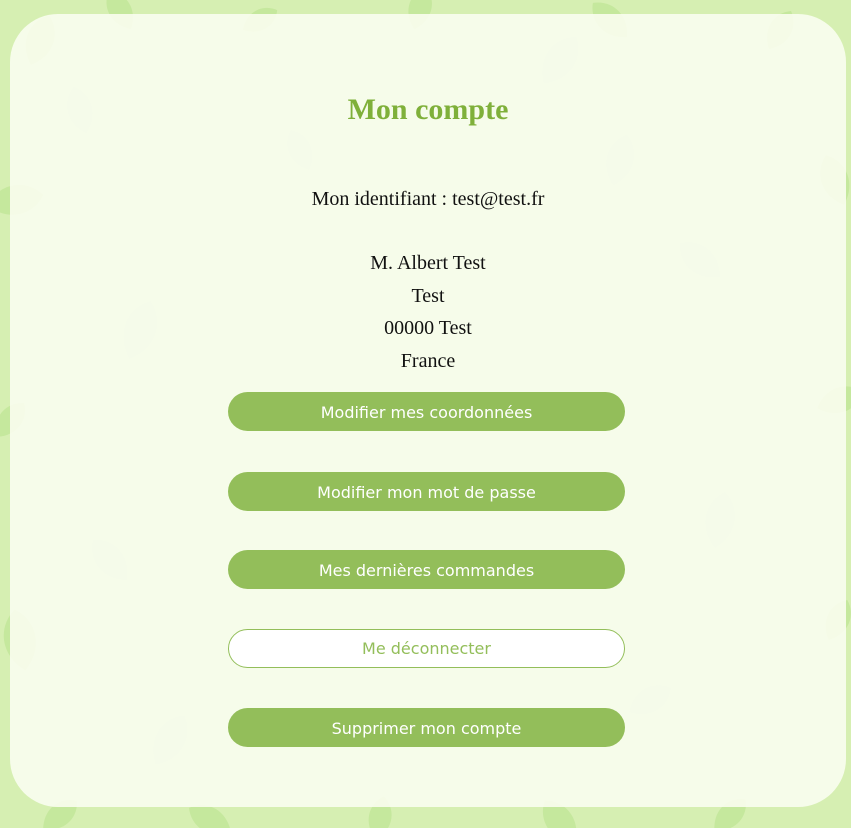 The image size is (851, 828). Describe the element at coordinates (426, 569) in the screenshot. I see `orders-button: Mes dernières commandes` at that location.